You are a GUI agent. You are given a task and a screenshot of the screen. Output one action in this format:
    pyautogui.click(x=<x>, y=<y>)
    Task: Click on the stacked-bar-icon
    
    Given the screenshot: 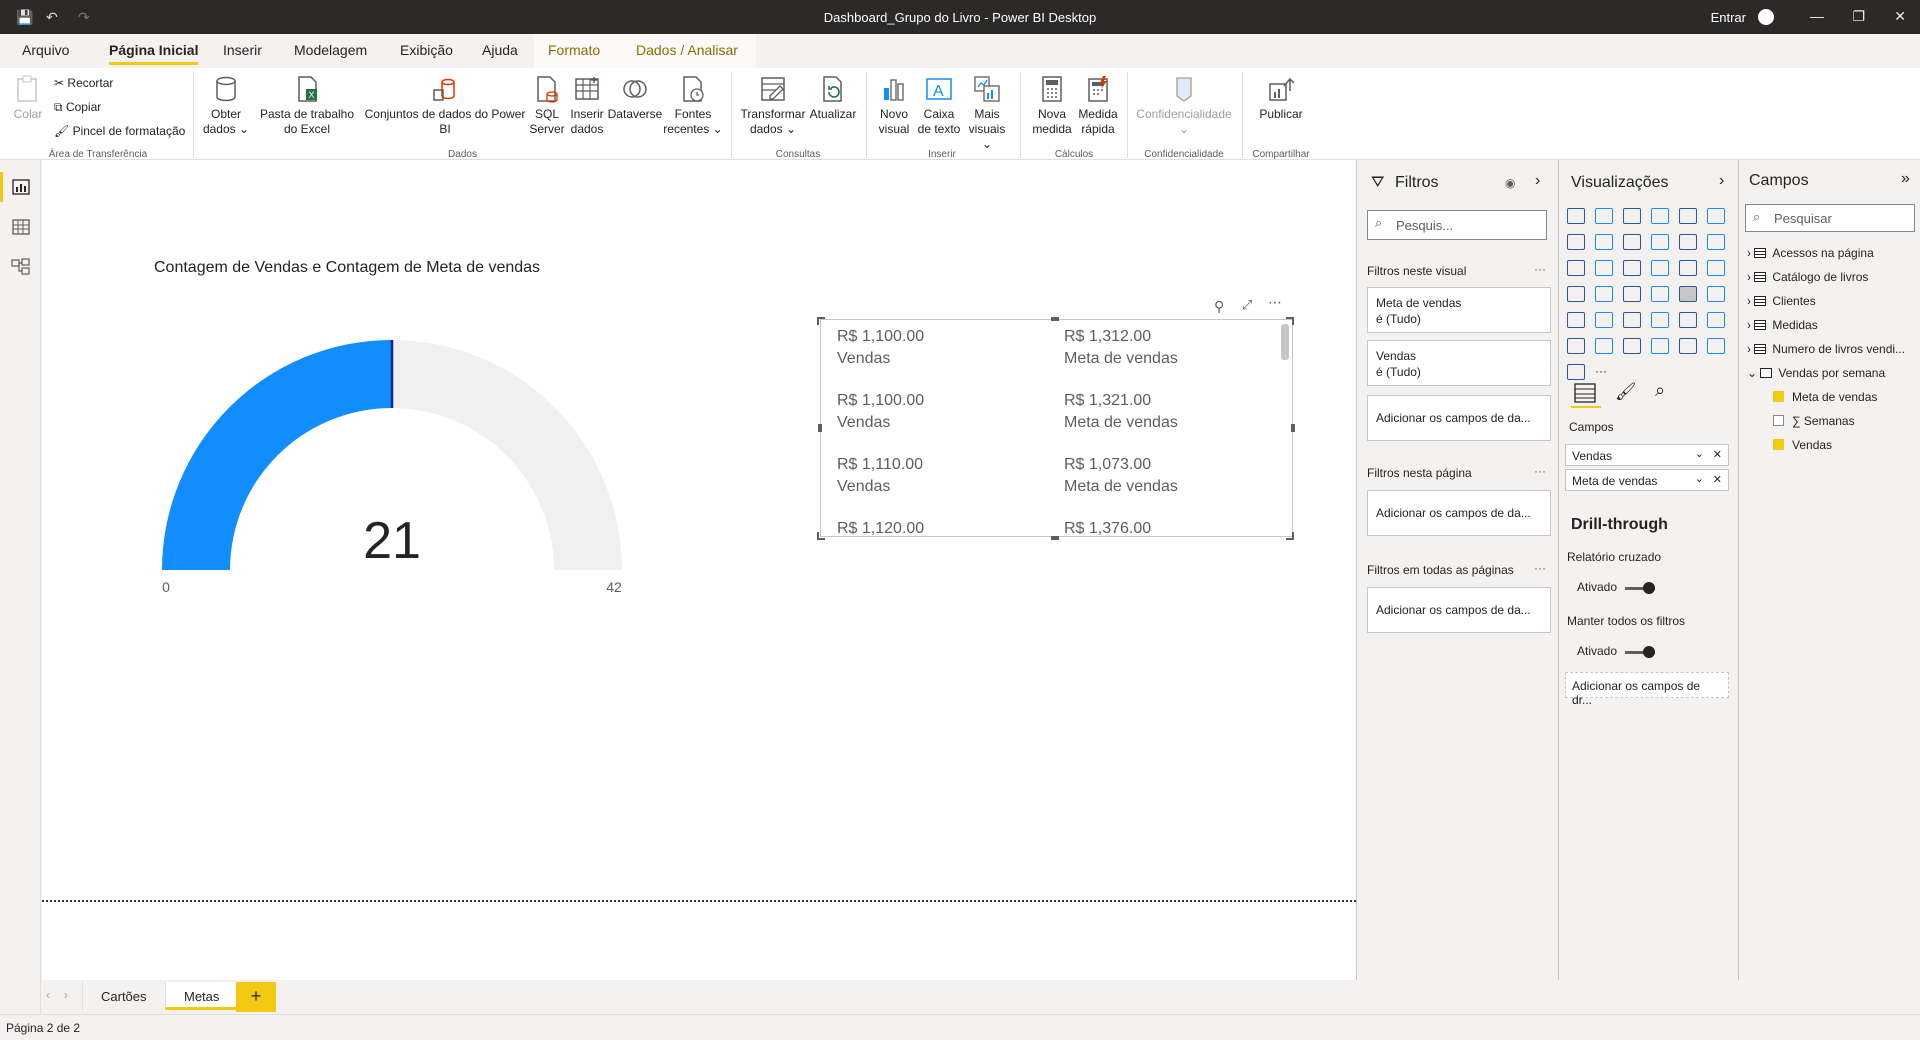 What is the action you would take?
    pyautogui.click(x=1576, y=216)
    